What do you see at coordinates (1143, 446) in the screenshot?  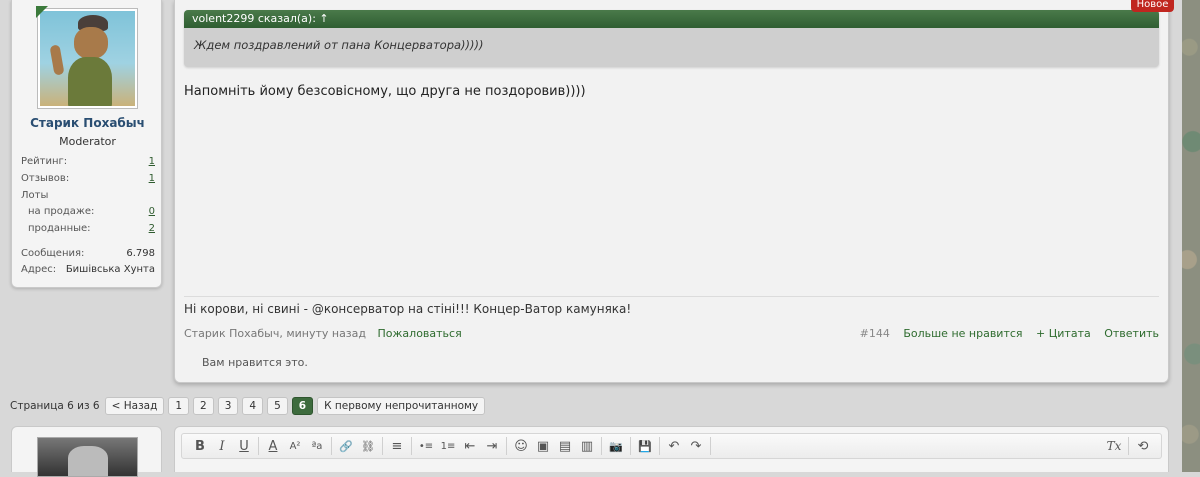 I see `toggle-bbcode-icon: ⟲` at bounding box center [1143, 446].